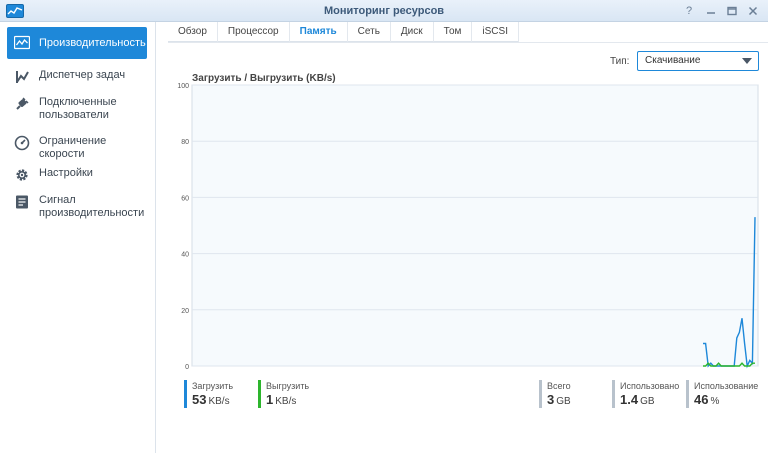  I want to click on plug-icon, so click(22, 103).